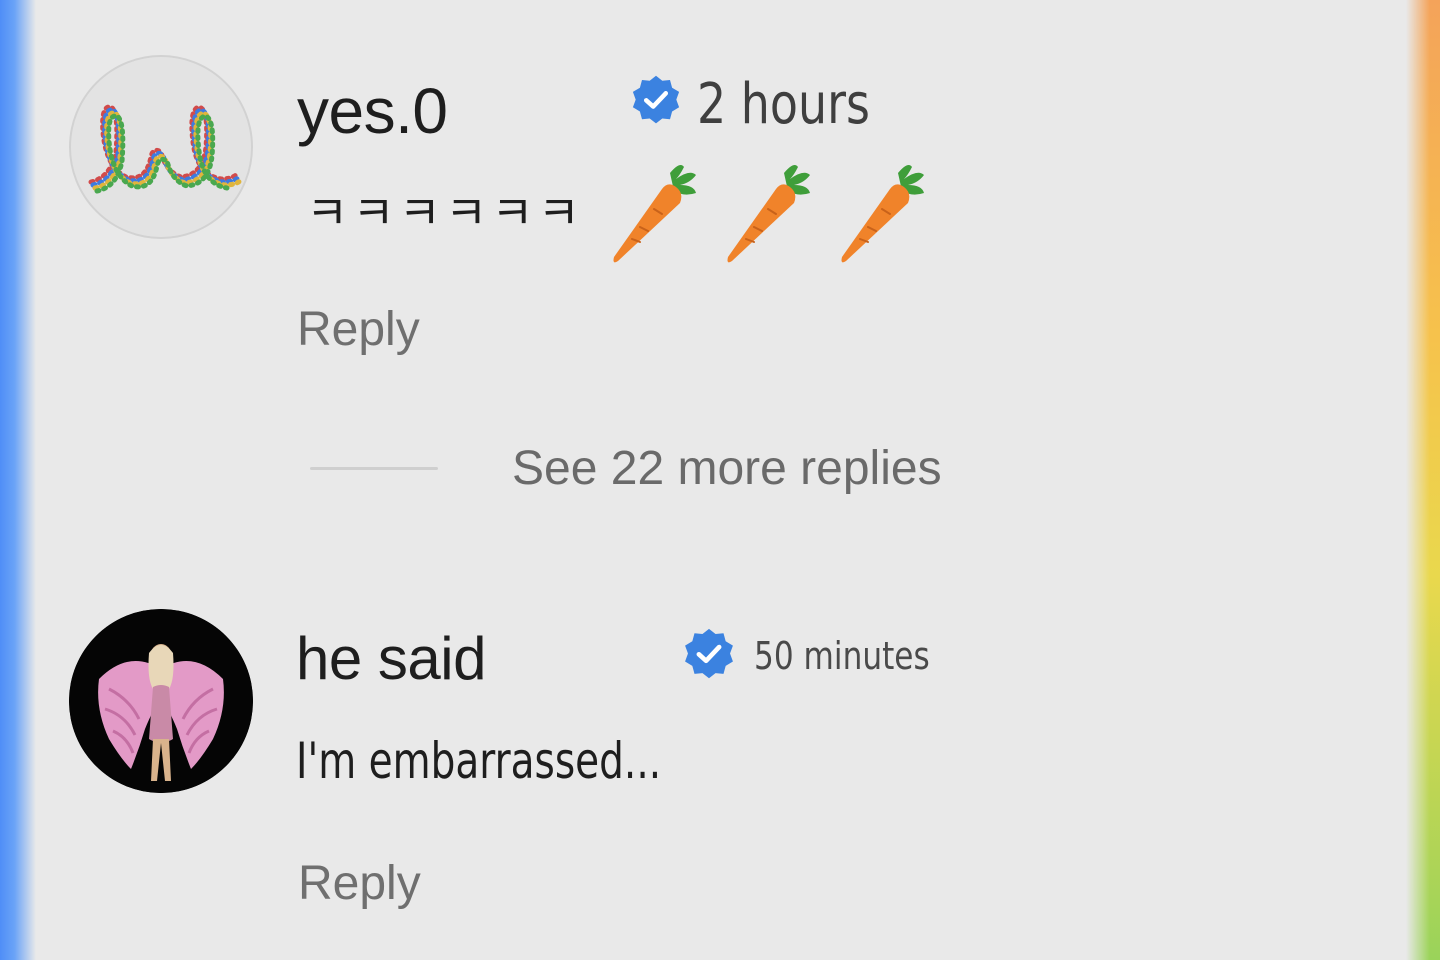 This screenshot has height=960, width=1440. What do you see at coordinates (372, 111) in the screenshot?
I see `username: yes.0` at bounding box center [372, 111].